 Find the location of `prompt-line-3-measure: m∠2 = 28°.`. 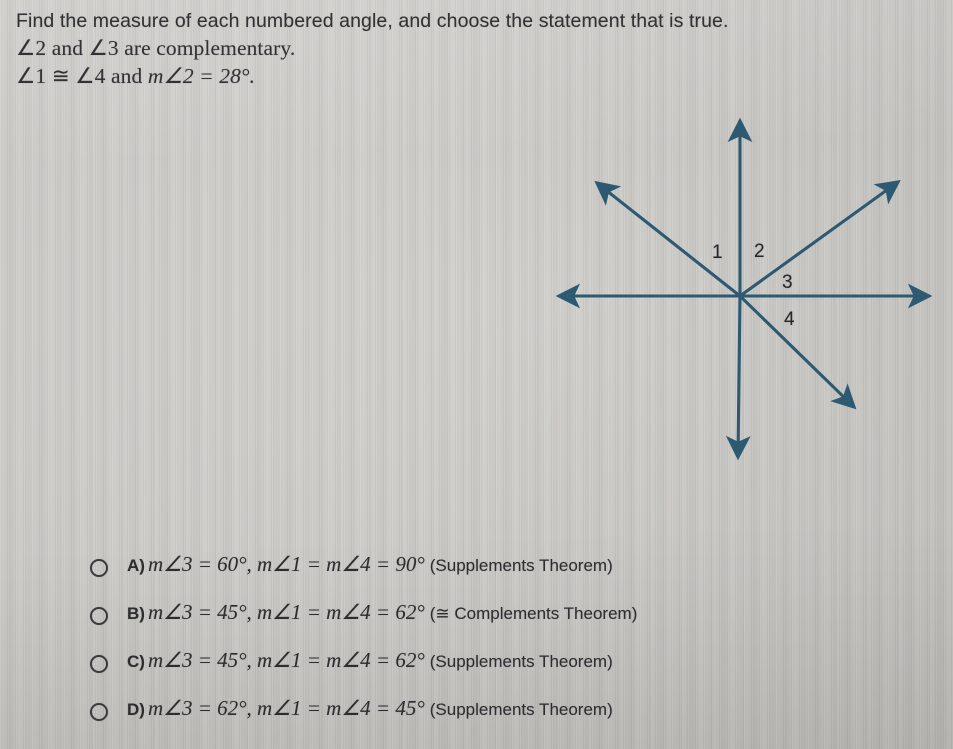

prompt-line-3-measure: m∠2 = 28°. is located at coordinates (201, 76).